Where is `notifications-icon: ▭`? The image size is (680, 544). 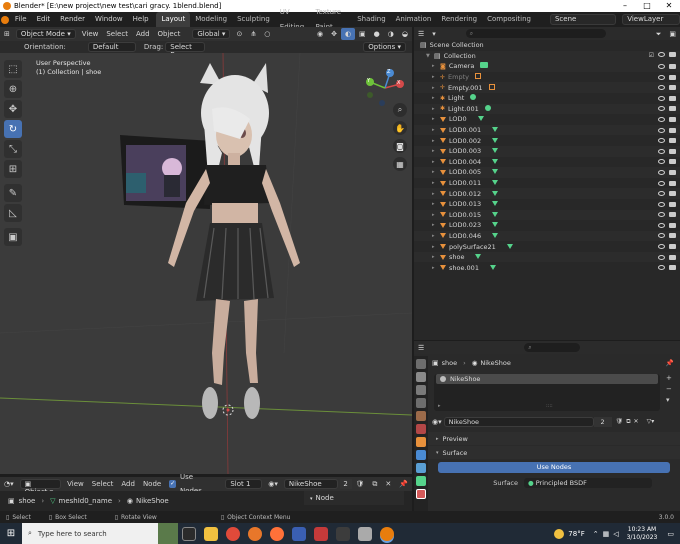
notifications-icon: ▭ is located at coordinates (670, 534).